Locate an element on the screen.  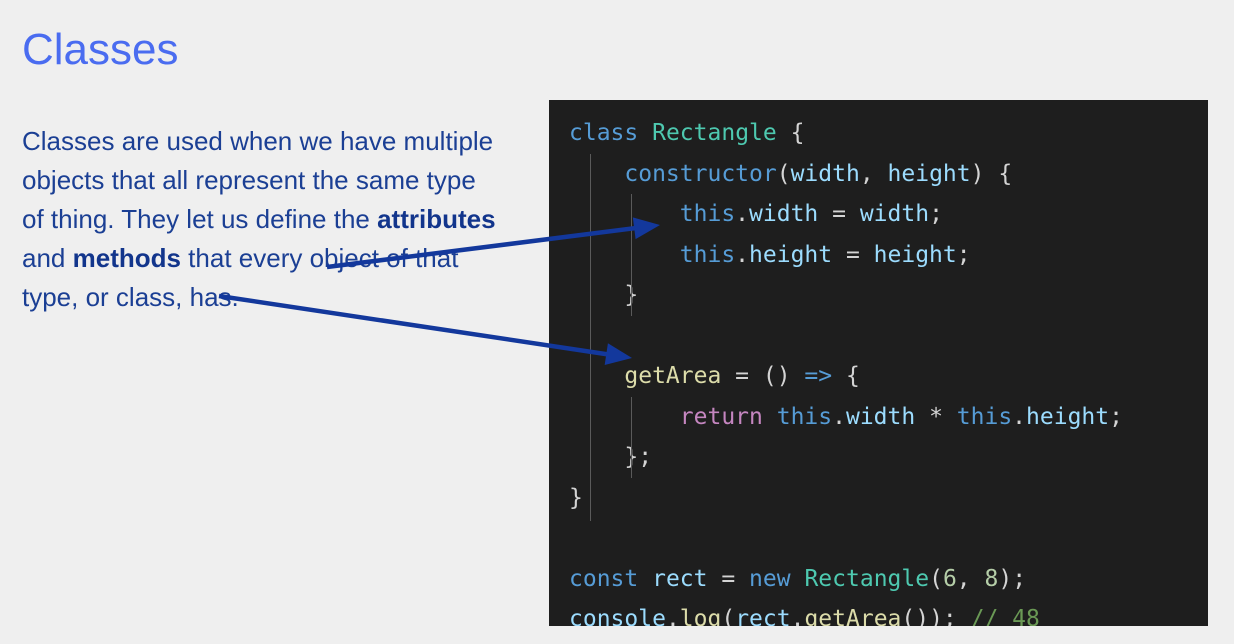
code-token: 8 is located at coordinates (991, 578).